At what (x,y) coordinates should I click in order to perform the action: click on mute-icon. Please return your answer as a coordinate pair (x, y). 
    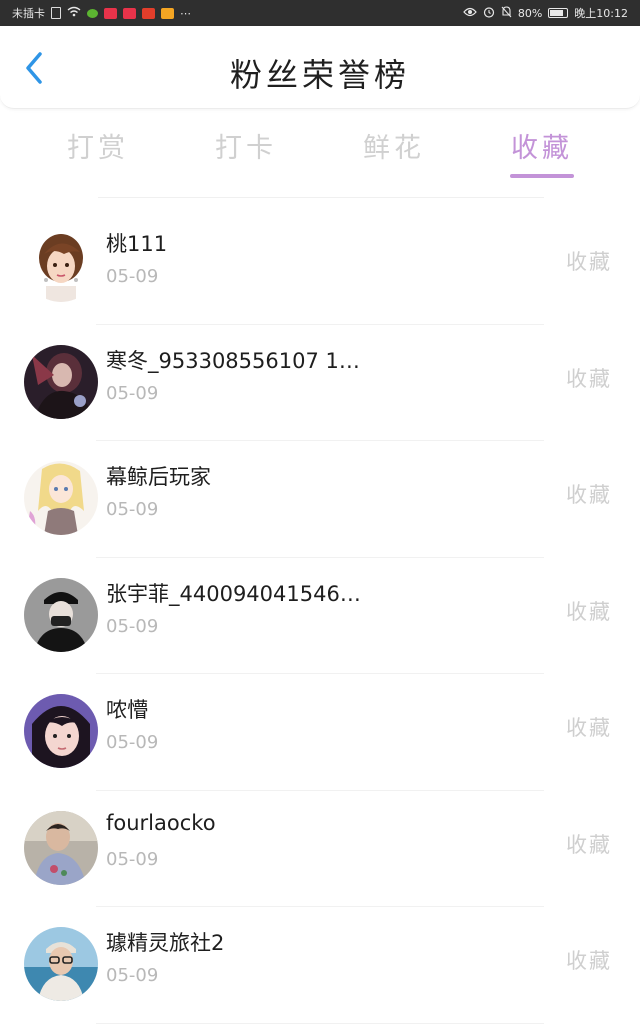
    Looking at the image, I should click on (506, 13).